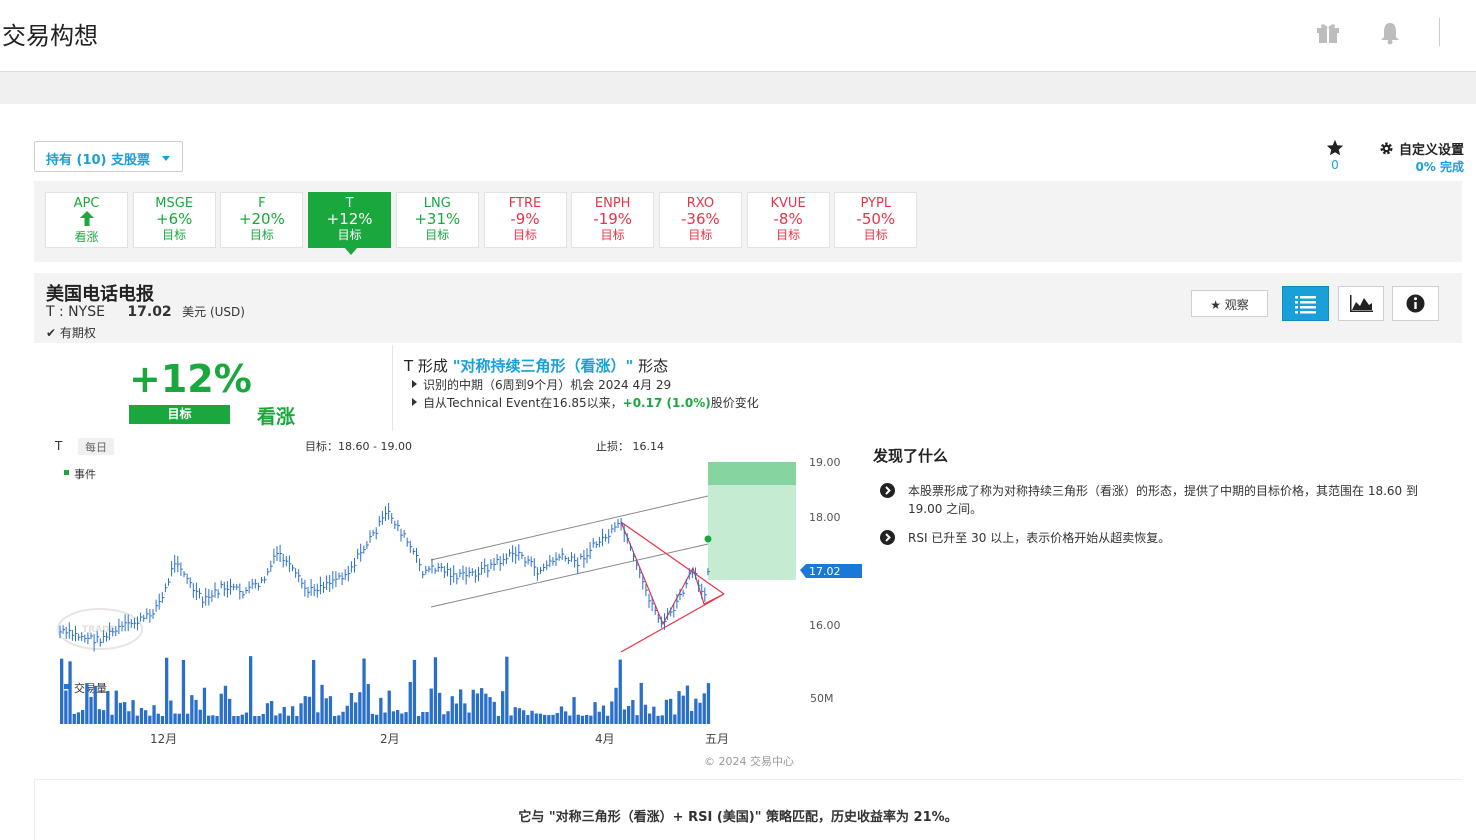  I want to click on direction-label: 看涨, so click(276, 417).